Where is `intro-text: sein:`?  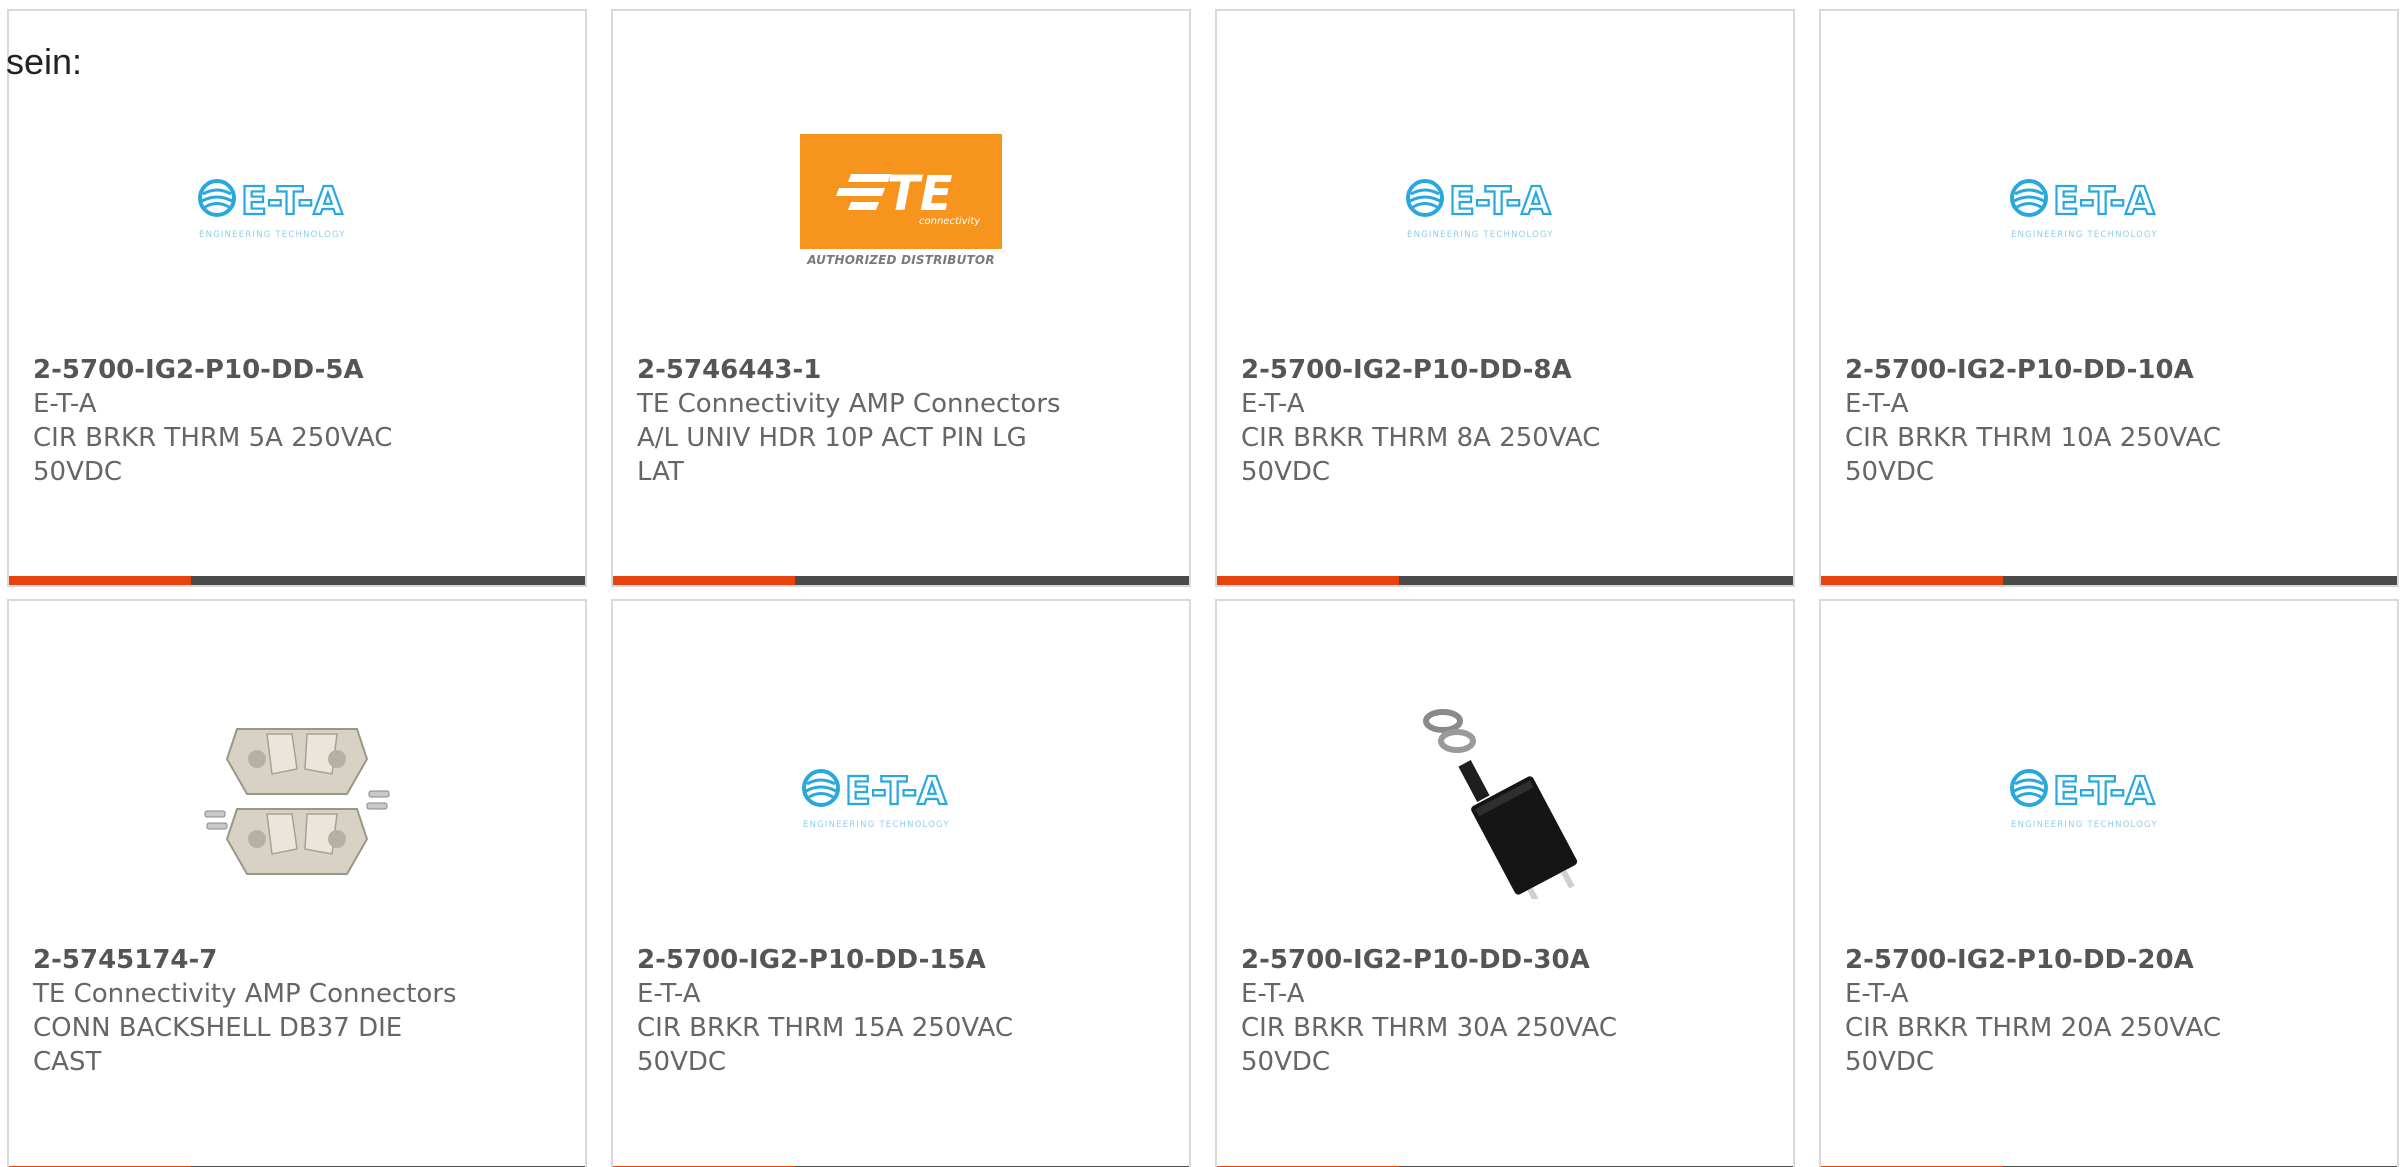
intro-text: sein: is located at coordinates (44, 61).